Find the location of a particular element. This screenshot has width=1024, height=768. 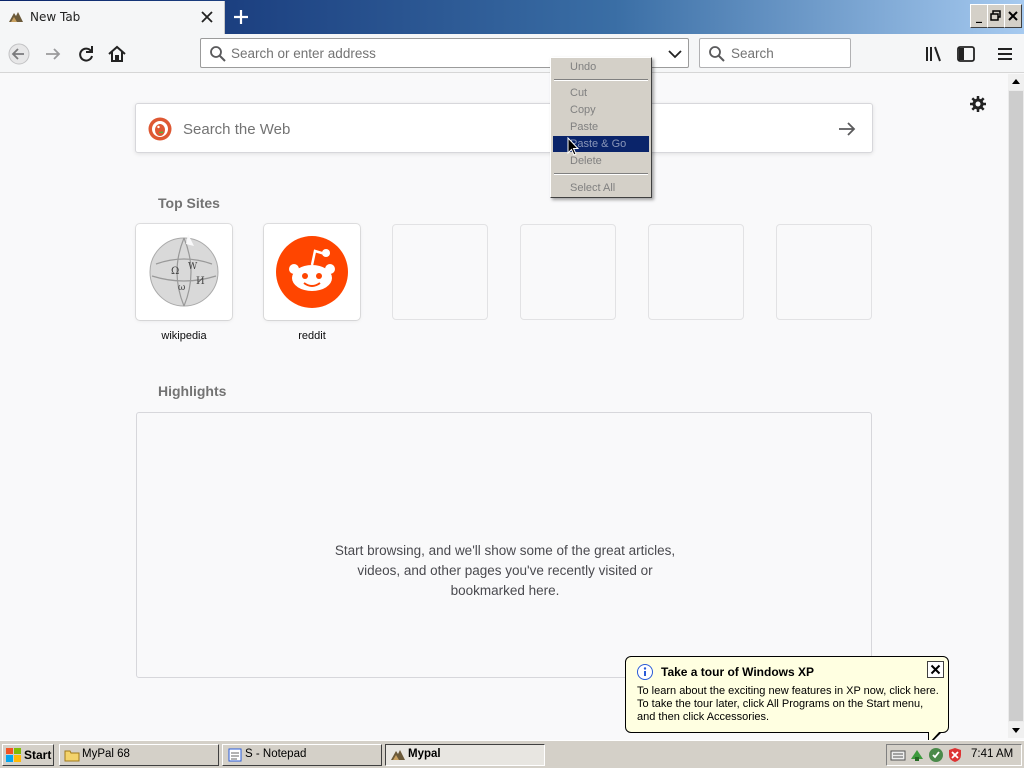

gear-icon is located at coordinates (978, 104).